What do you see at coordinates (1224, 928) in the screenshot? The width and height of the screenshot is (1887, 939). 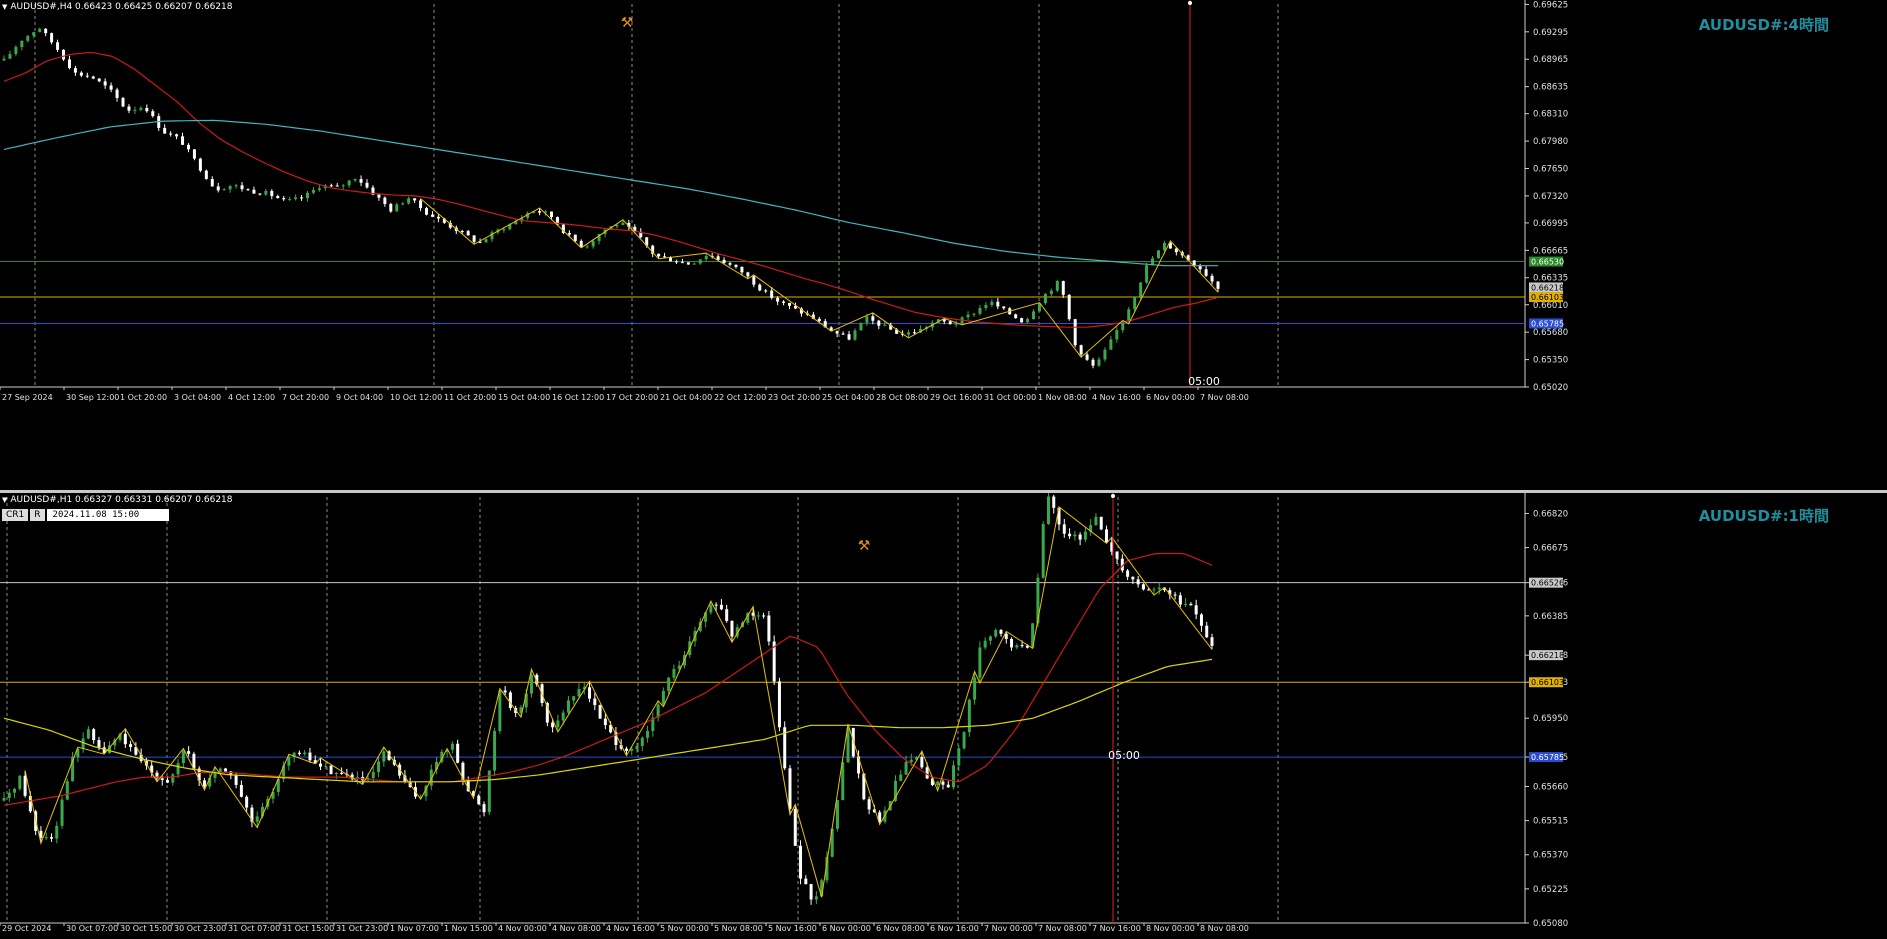 I see `time-tick-label: 8 Nov 08:00` at bounding box center [1224, 928].